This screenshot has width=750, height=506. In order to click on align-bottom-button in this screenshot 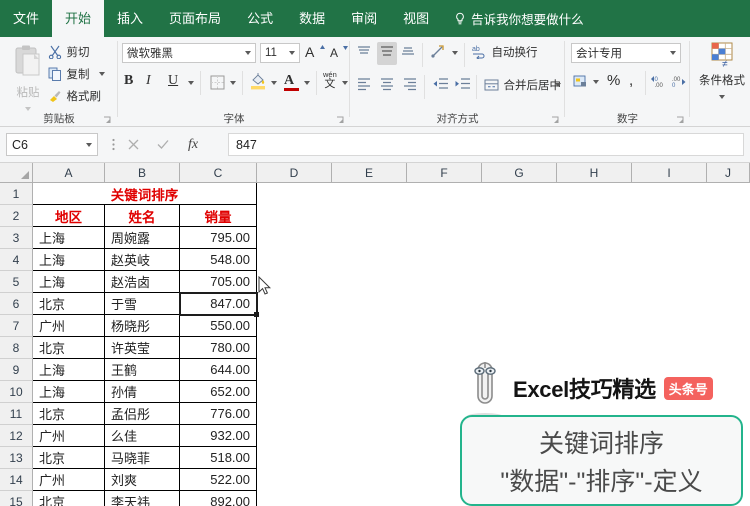, I will do `click(408, 54)`.